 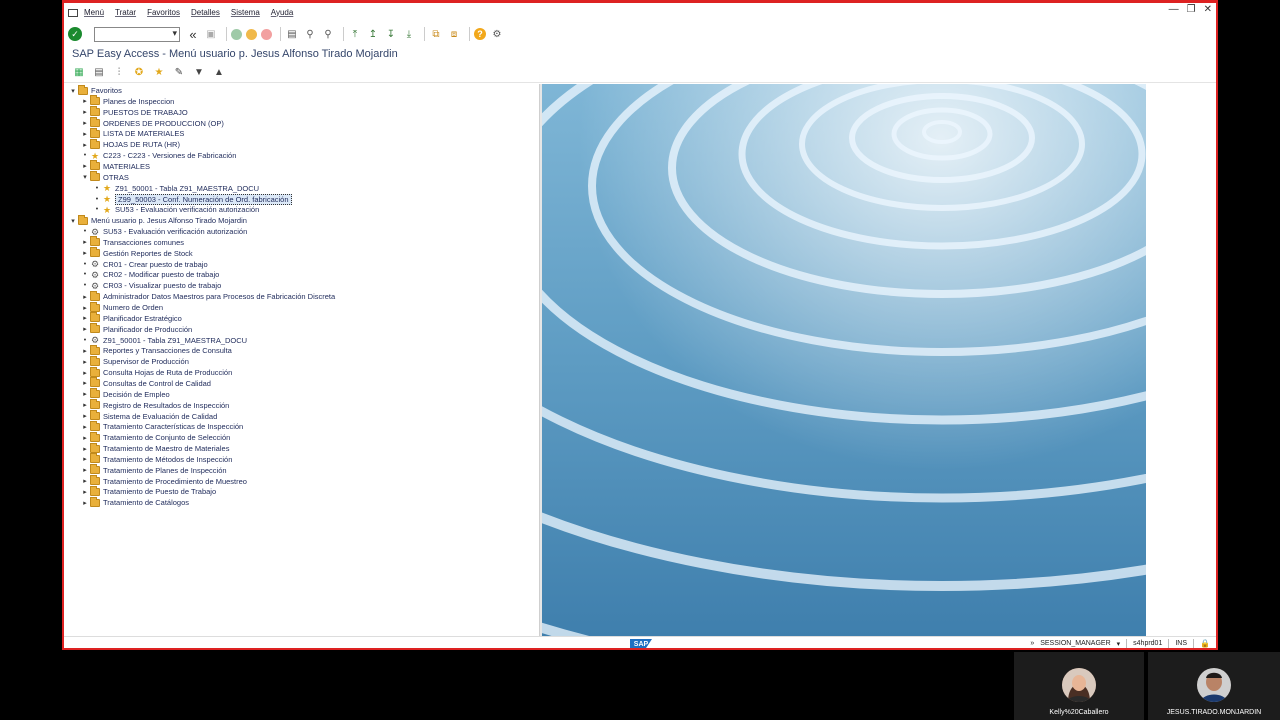 I want to click on move-up-icon: ▲, so click(x=219, y=73).